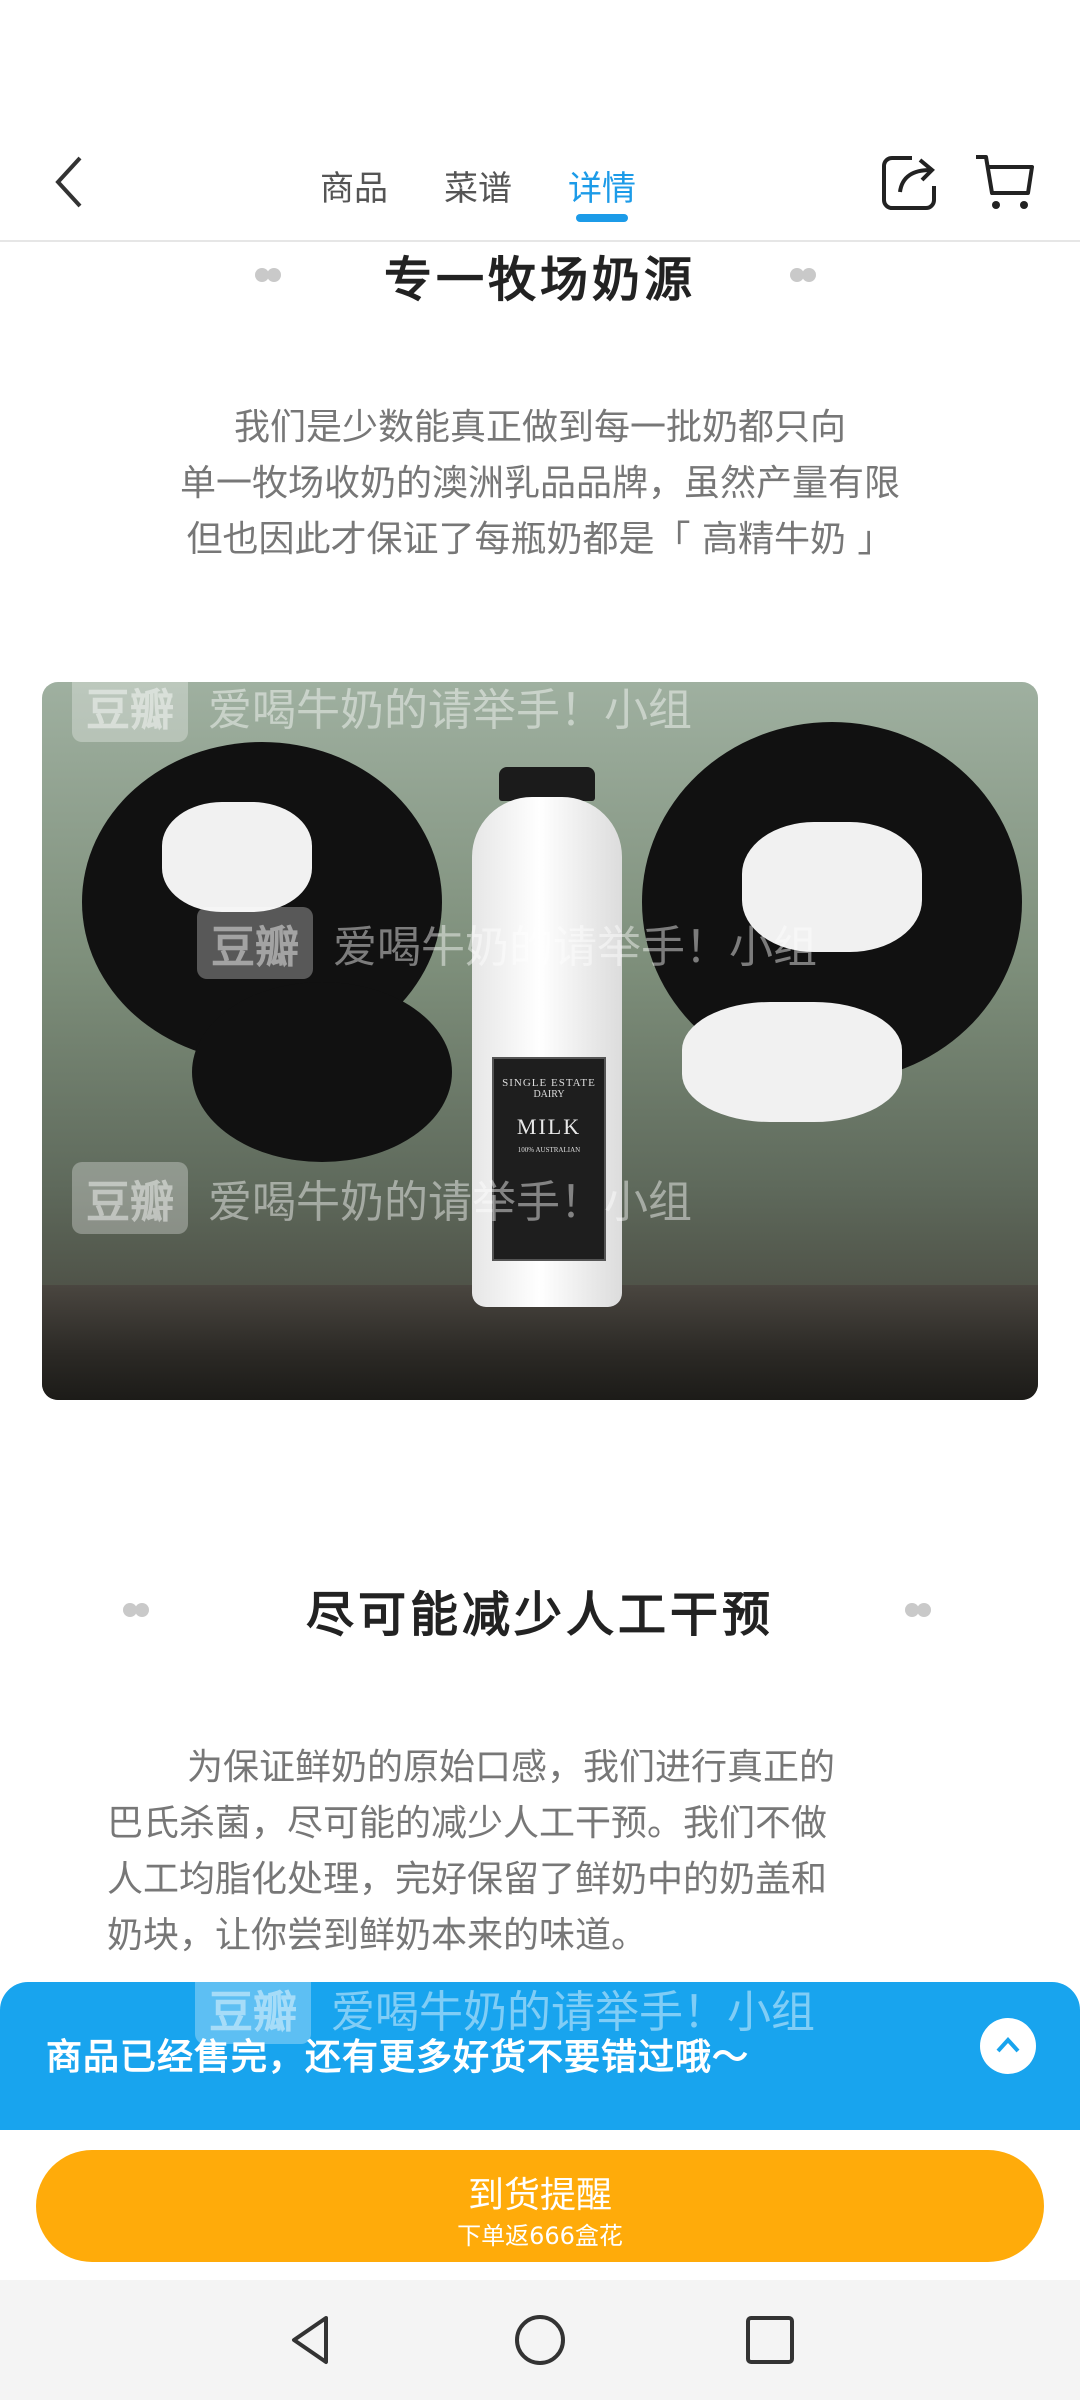  I want to click on tab-products: 商品, so click(354, 185).